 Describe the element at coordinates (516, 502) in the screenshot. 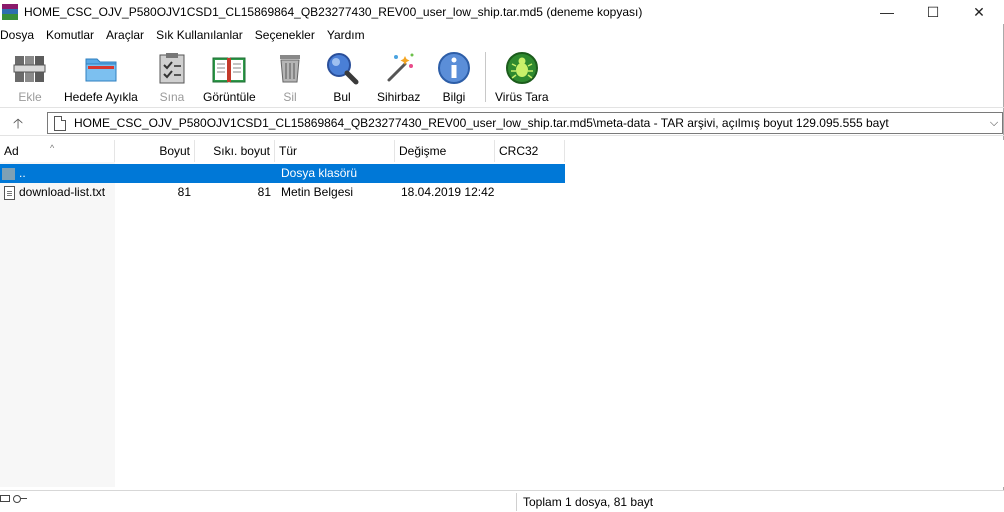

I see `status-separator` at that location.